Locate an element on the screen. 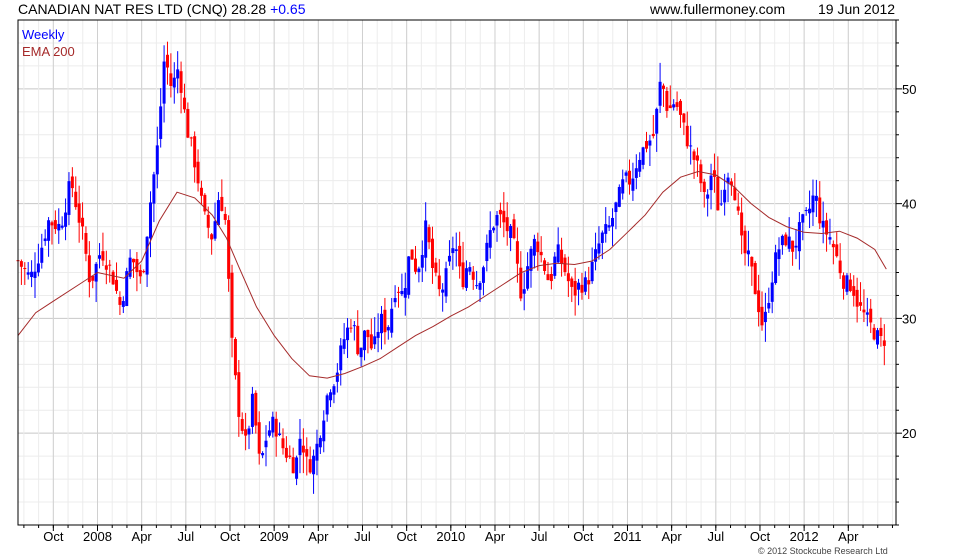 This screenshot has height=560, width=980. x-tick-label: Apr is located at coordinates (848, 536).